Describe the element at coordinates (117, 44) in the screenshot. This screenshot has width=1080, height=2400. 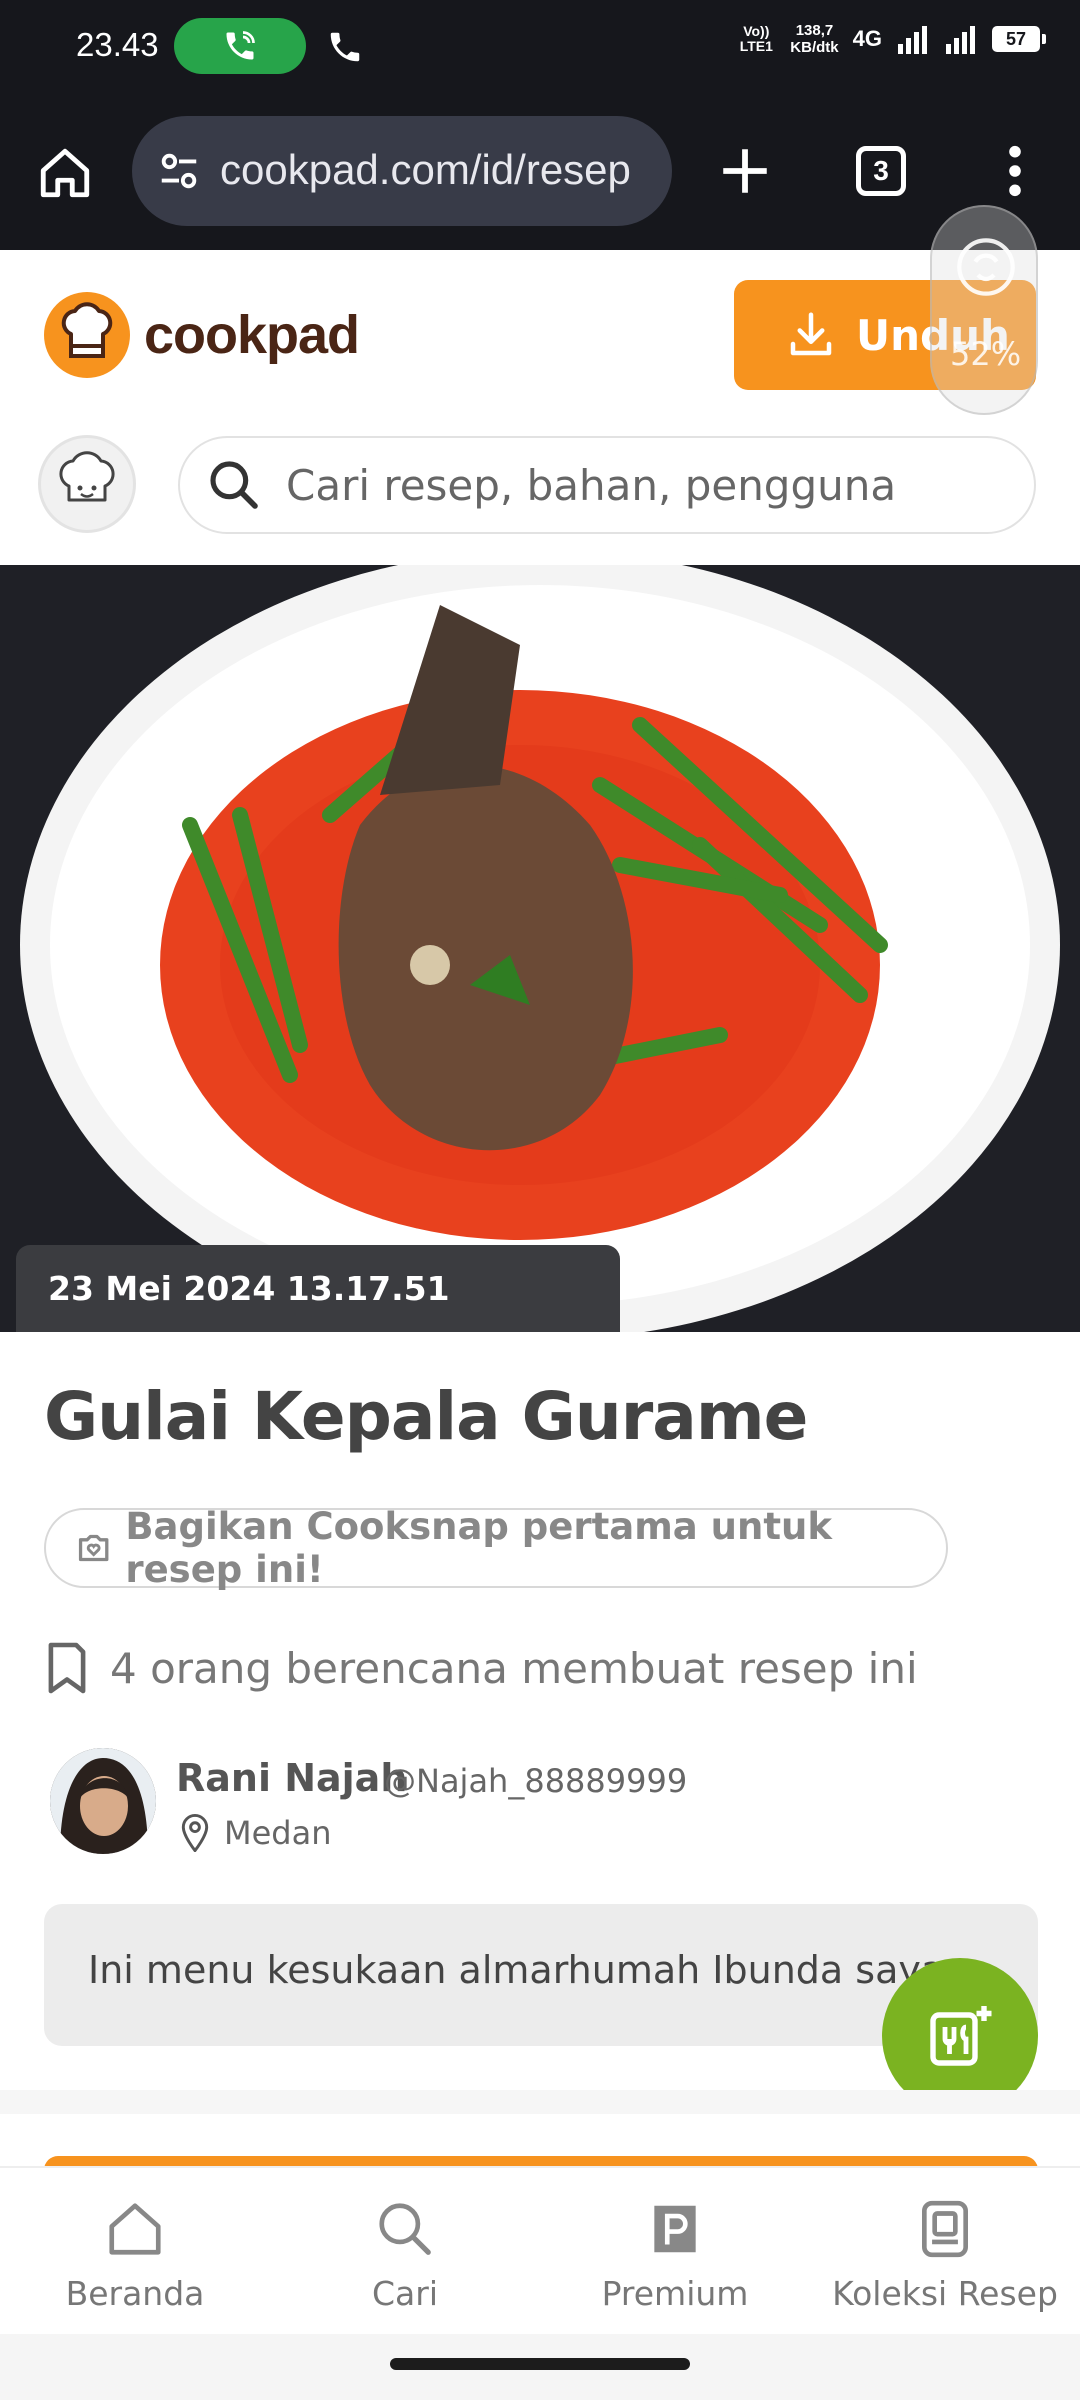
I see `status-time: 23.43` at that location.